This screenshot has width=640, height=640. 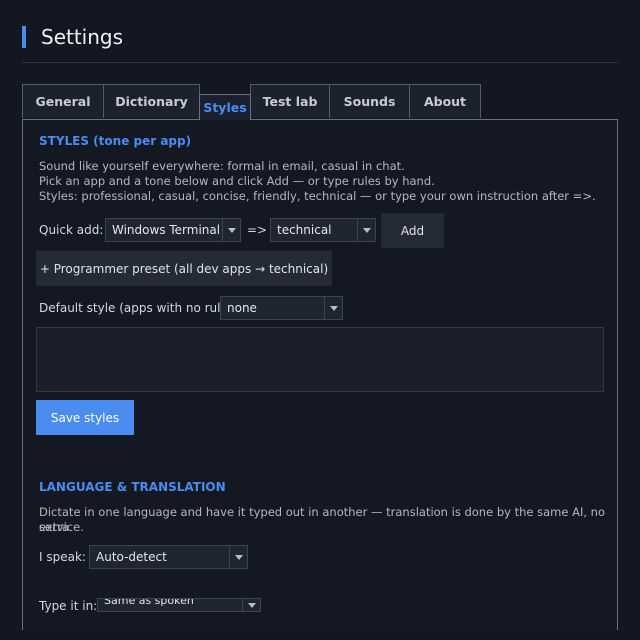 What do you see at coordinates (82, 37) in the screenshot?
I see `page-title: Settings` at bounding box center [82, 37].